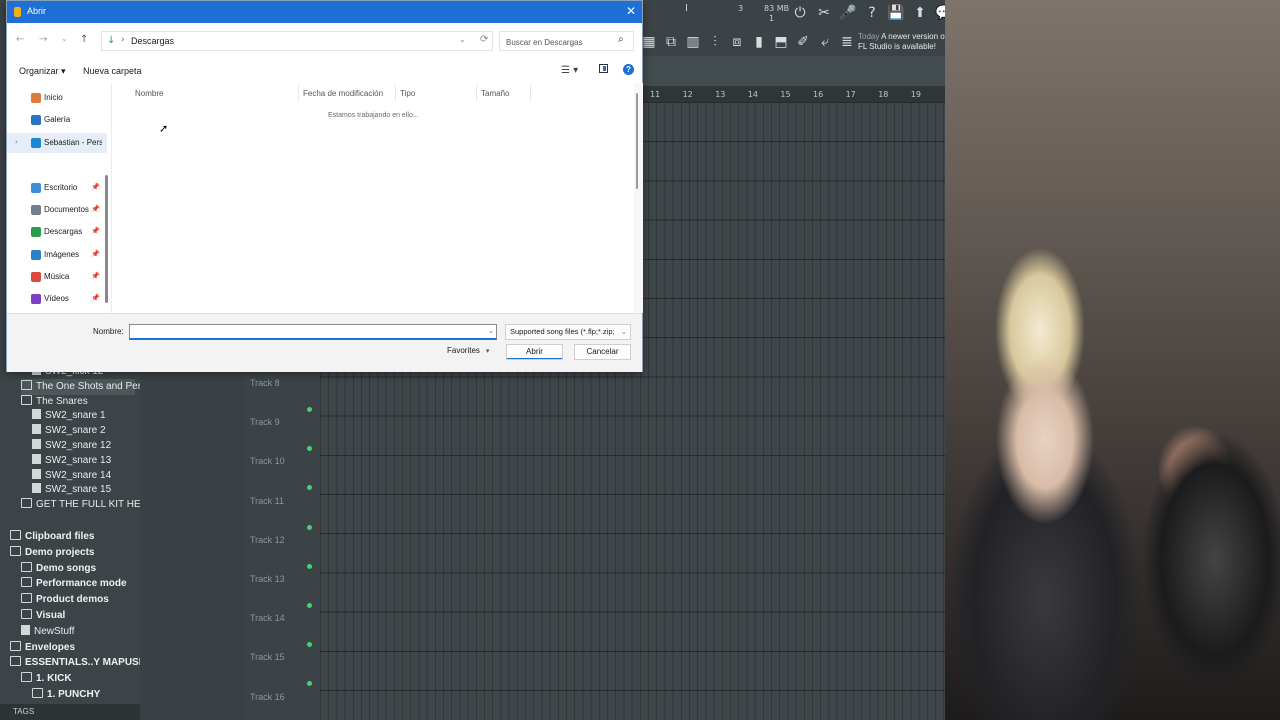  I want to click on filename-history-icon: ⌄, so click(491, 331).